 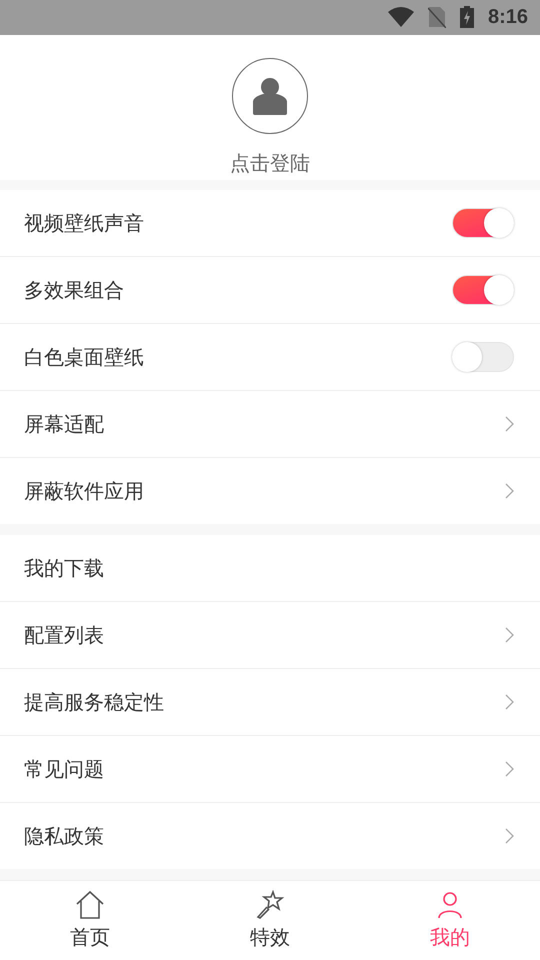 I want to click on login-link: 点击登陆, so click(x=270, y=163).